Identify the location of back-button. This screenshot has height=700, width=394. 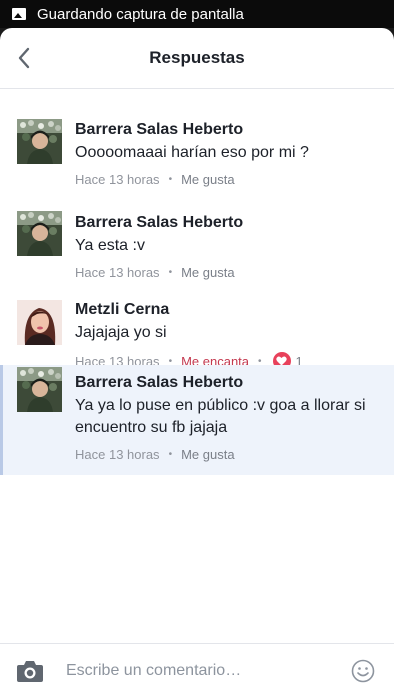
(24, 58).